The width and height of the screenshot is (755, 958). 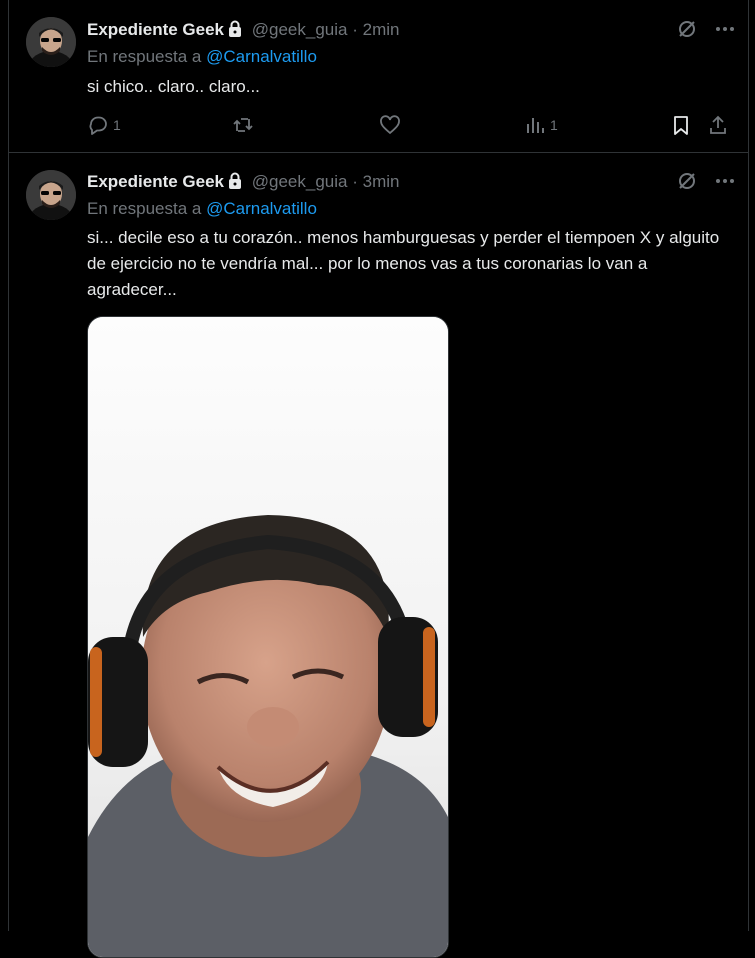 I want to click on retweet-icon, so click(x=243, y=125).